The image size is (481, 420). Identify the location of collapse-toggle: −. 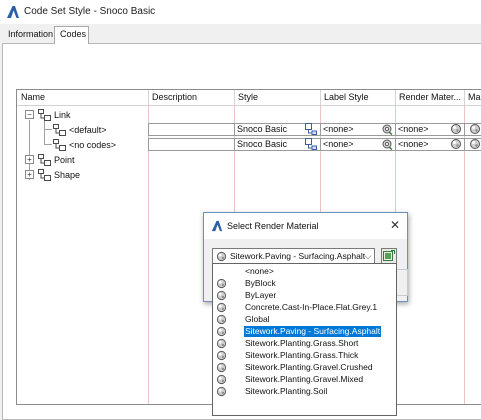
(29, 114).